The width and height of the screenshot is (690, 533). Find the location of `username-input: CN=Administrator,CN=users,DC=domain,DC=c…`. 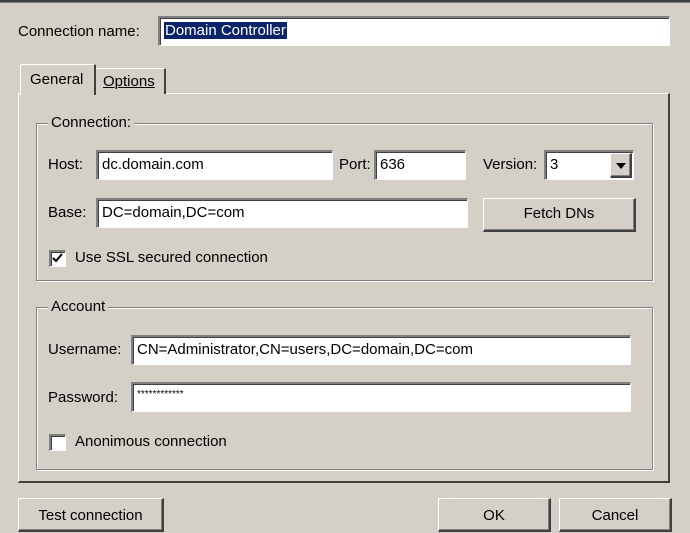

username-input: CN=Administrator,CN=users,DC=domain,DC=c… is located at coordinates (381, 350).